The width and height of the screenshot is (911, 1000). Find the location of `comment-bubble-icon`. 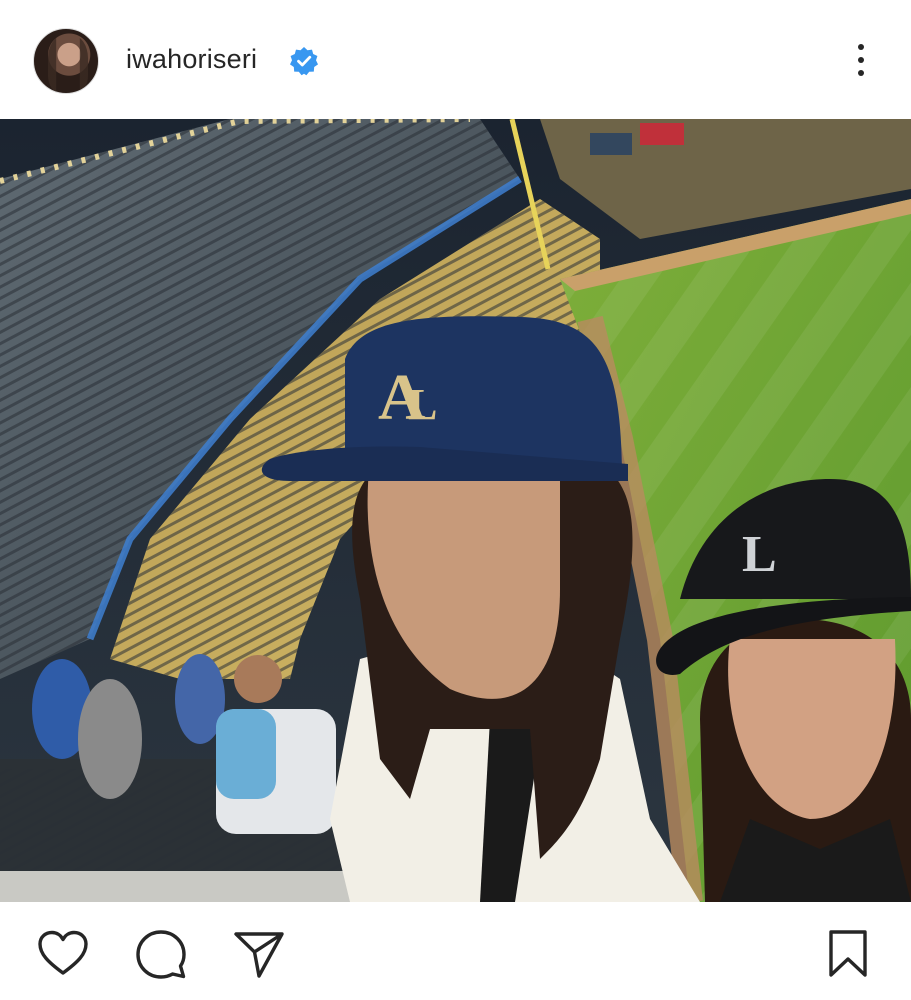

comment-bubble-icon is located at coordinates (161, 954).